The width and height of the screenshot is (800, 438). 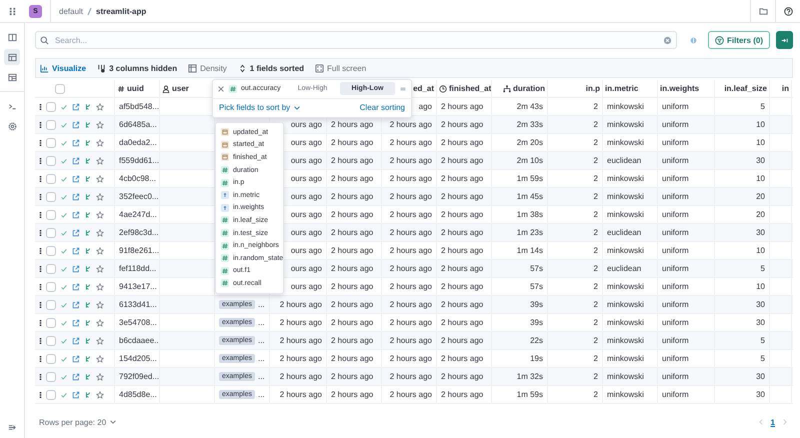 What do you see at coordinates (340, 68) in the screenshot?
I see `toolbar-button: Full screen` at bounding box center [340, 68].